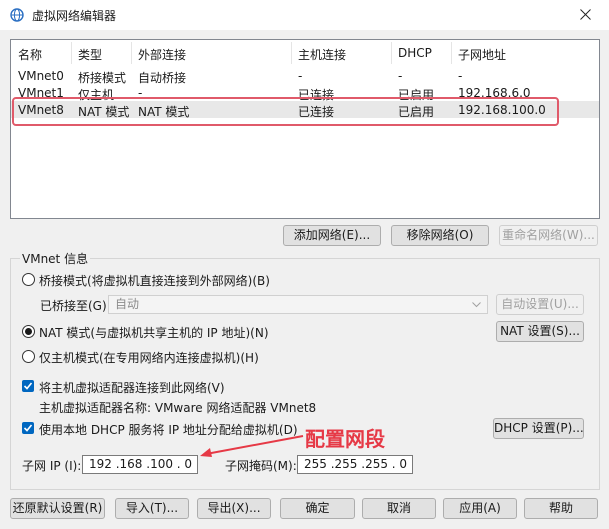 The width and height of the screenshot is (609, 529). Describe the element at coordinates (400, 76) in the screenshot. I see `cell-dhcp: -` at that location.